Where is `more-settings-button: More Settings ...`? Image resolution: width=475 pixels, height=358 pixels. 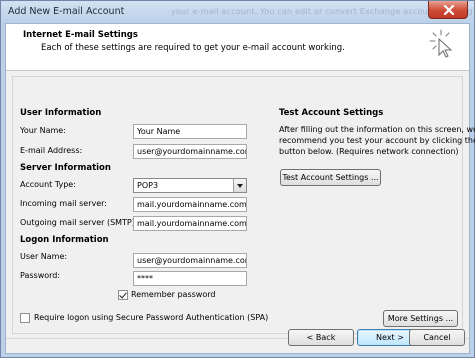
more-settings-button: More Settings ... is located at coordinates (420, 318).